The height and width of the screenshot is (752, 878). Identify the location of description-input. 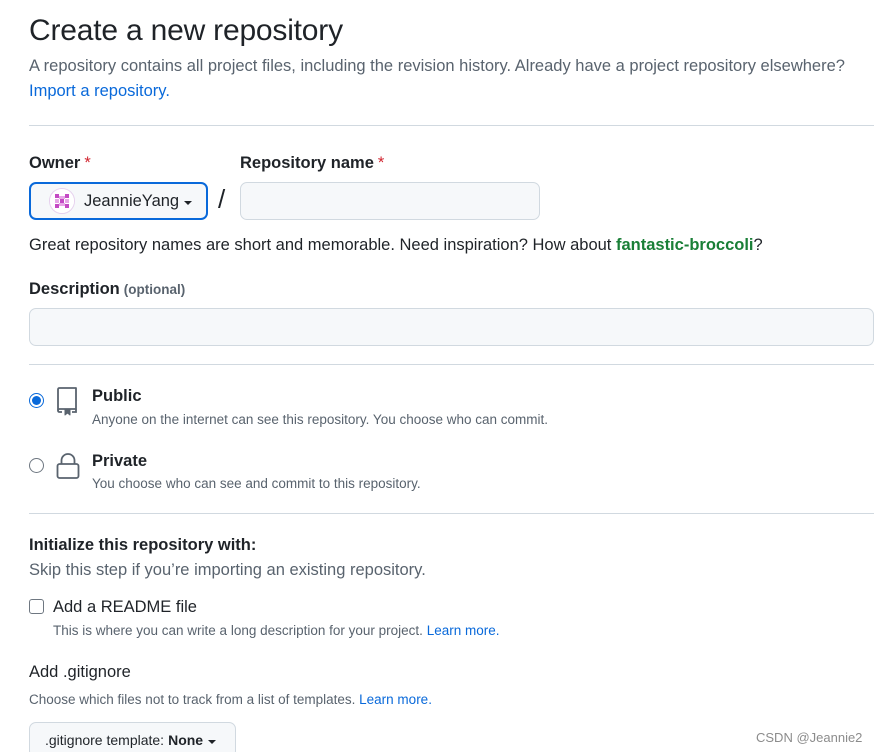
(451, 327).